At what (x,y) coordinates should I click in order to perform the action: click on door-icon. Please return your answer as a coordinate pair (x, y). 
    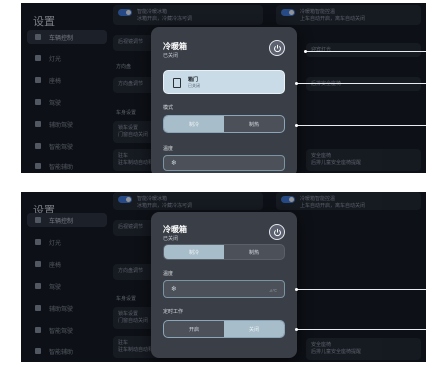
    Looking at the image, I should click on (177, 83).